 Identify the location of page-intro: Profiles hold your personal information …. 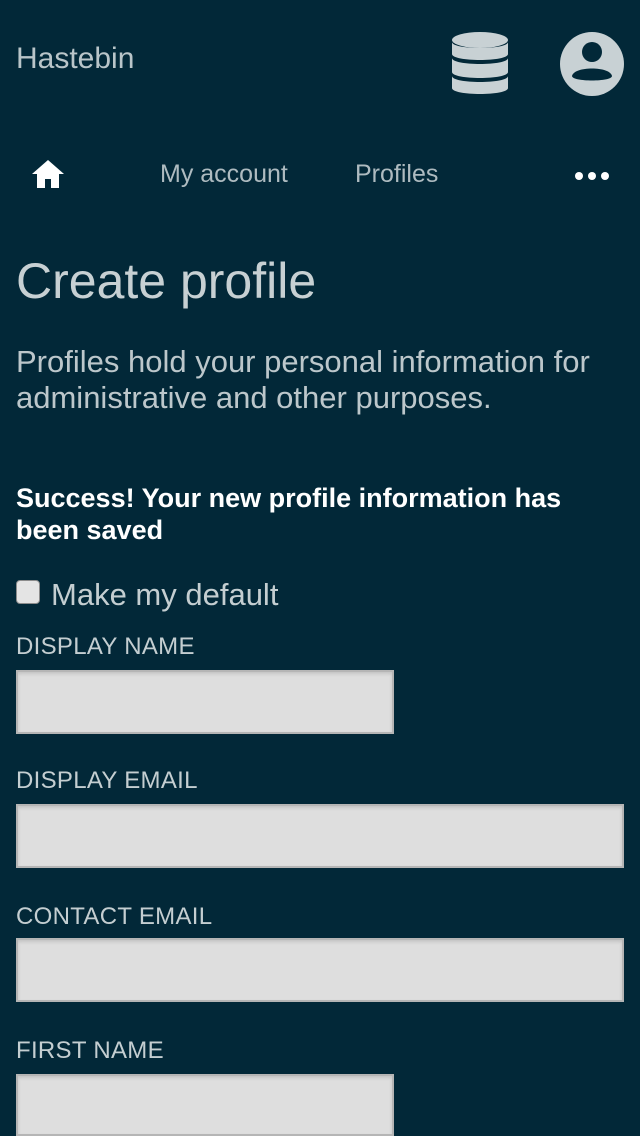
(303, 379).